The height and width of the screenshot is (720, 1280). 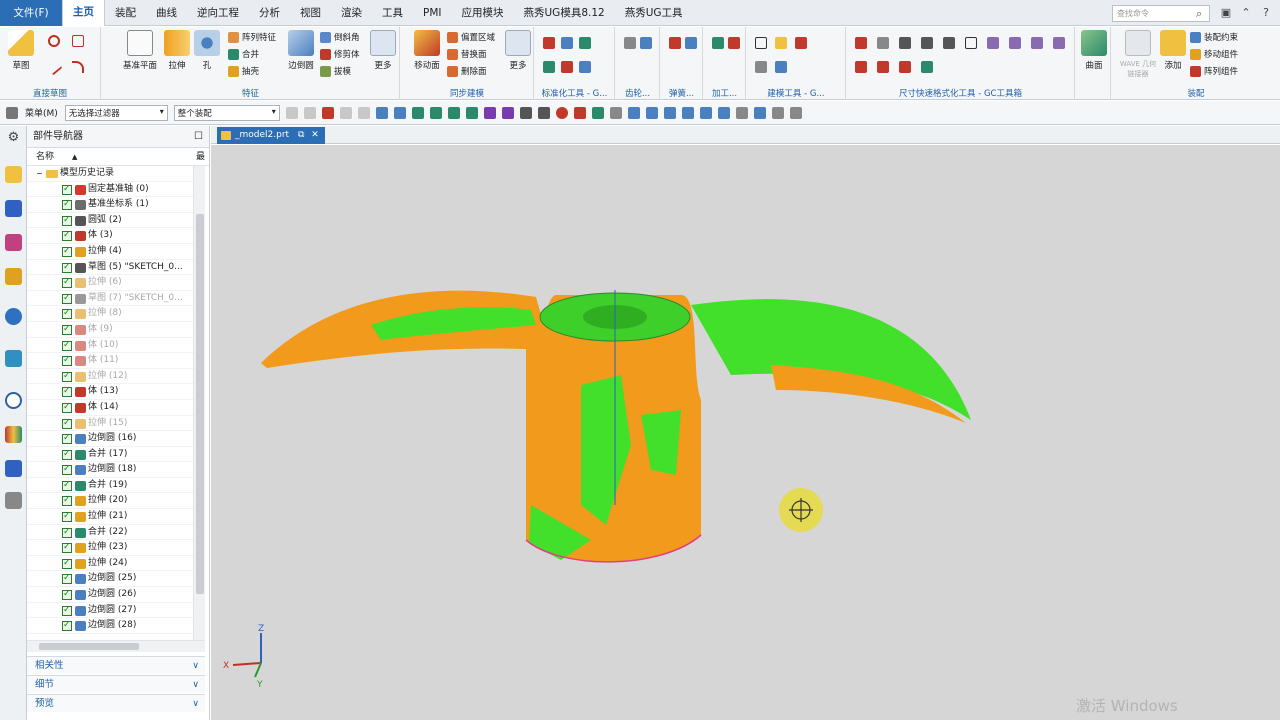 I want to click on tree-row: 拉伸 (4), so click(x=110, y=252).